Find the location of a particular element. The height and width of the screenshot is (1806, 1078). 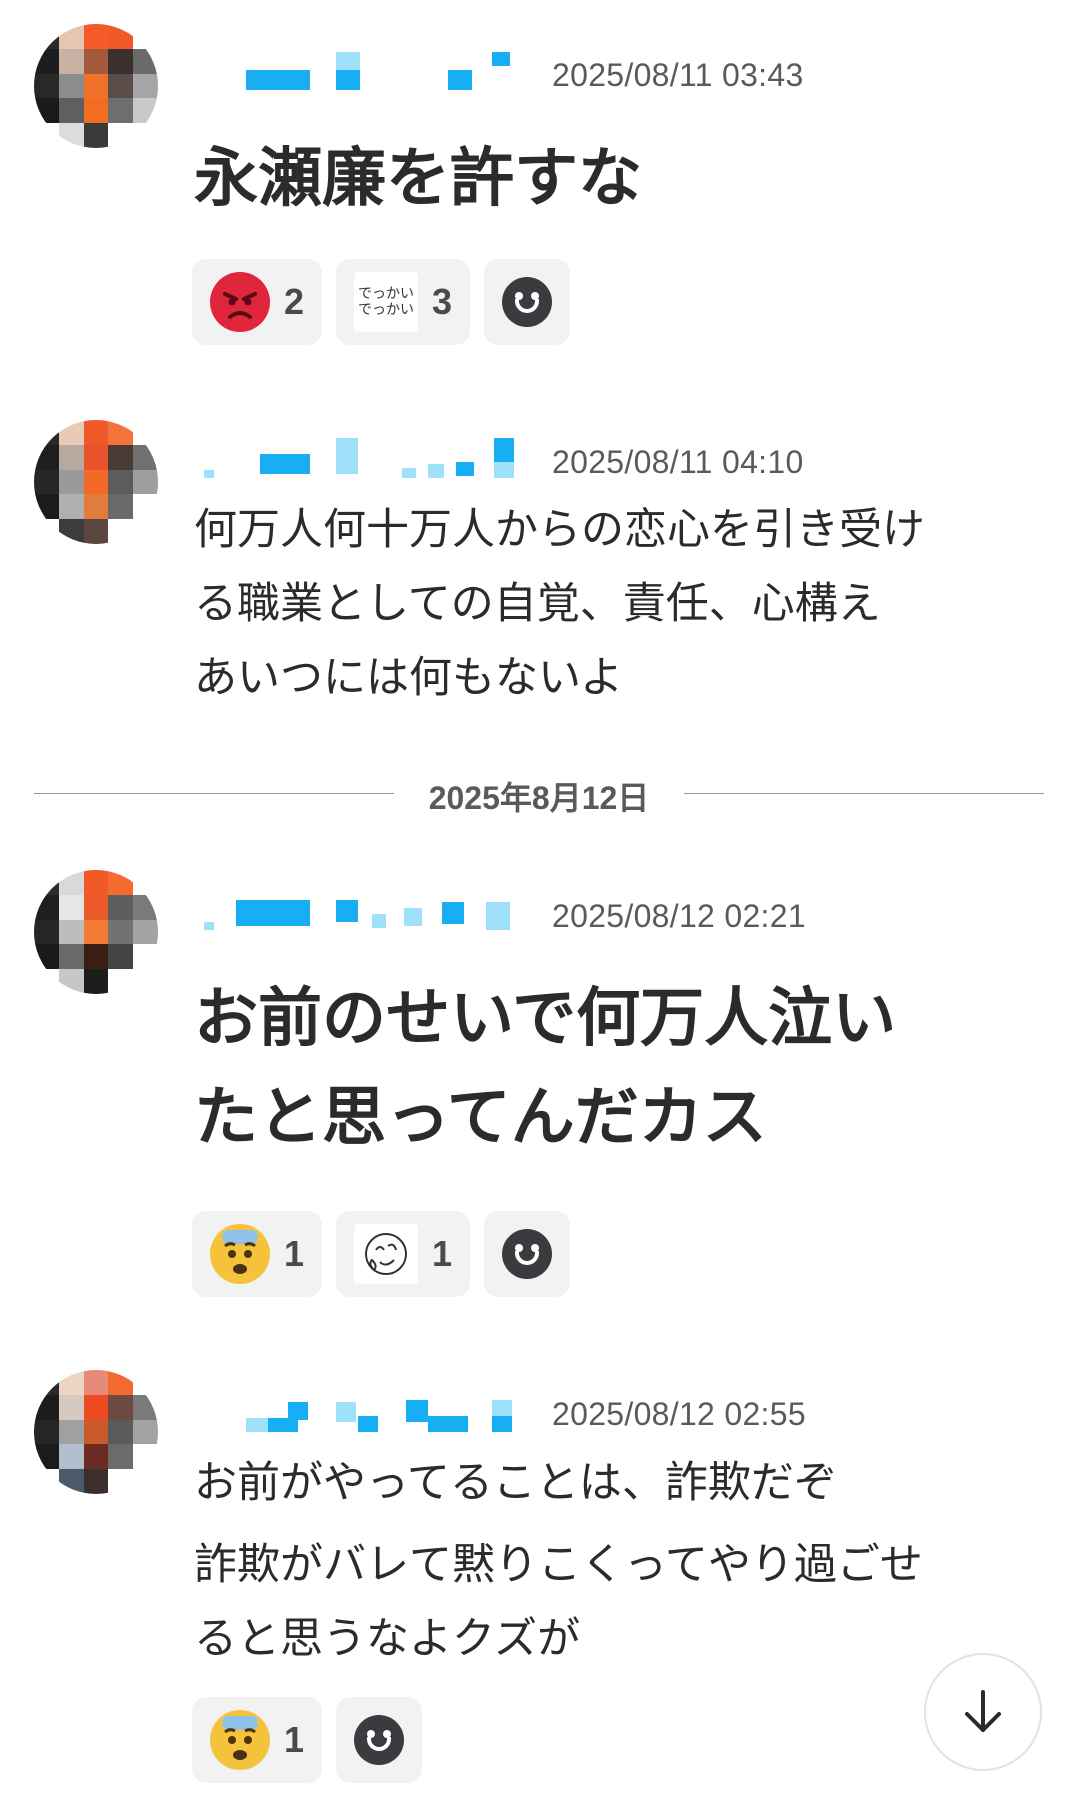

angry-face-icon is located at coordinates (240, 302).